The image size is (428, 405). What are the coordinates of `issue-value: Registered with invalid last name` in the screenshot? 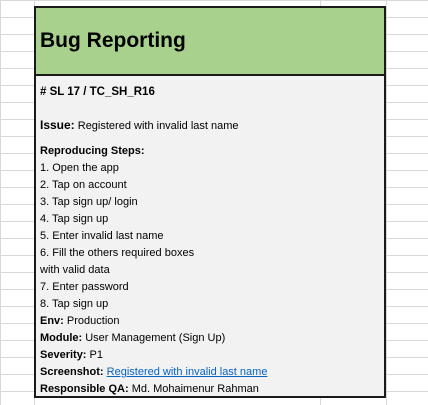 It's located at (158, 126).